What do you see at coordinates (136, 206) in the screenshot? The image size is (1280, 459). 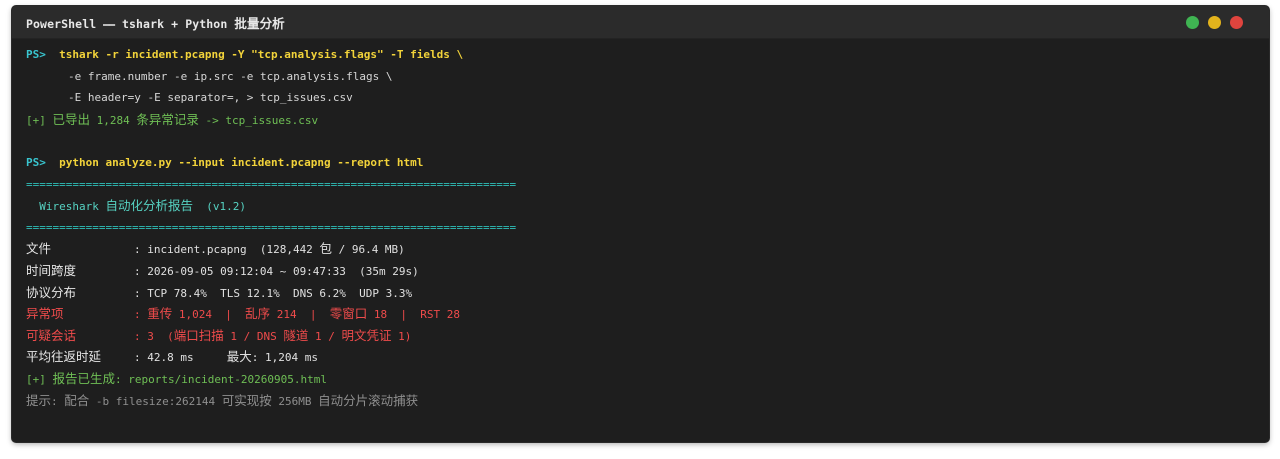 I see `report-banner: Wireshark 自动化分析报告 (v1.2)` at bounding box center [136, 206].